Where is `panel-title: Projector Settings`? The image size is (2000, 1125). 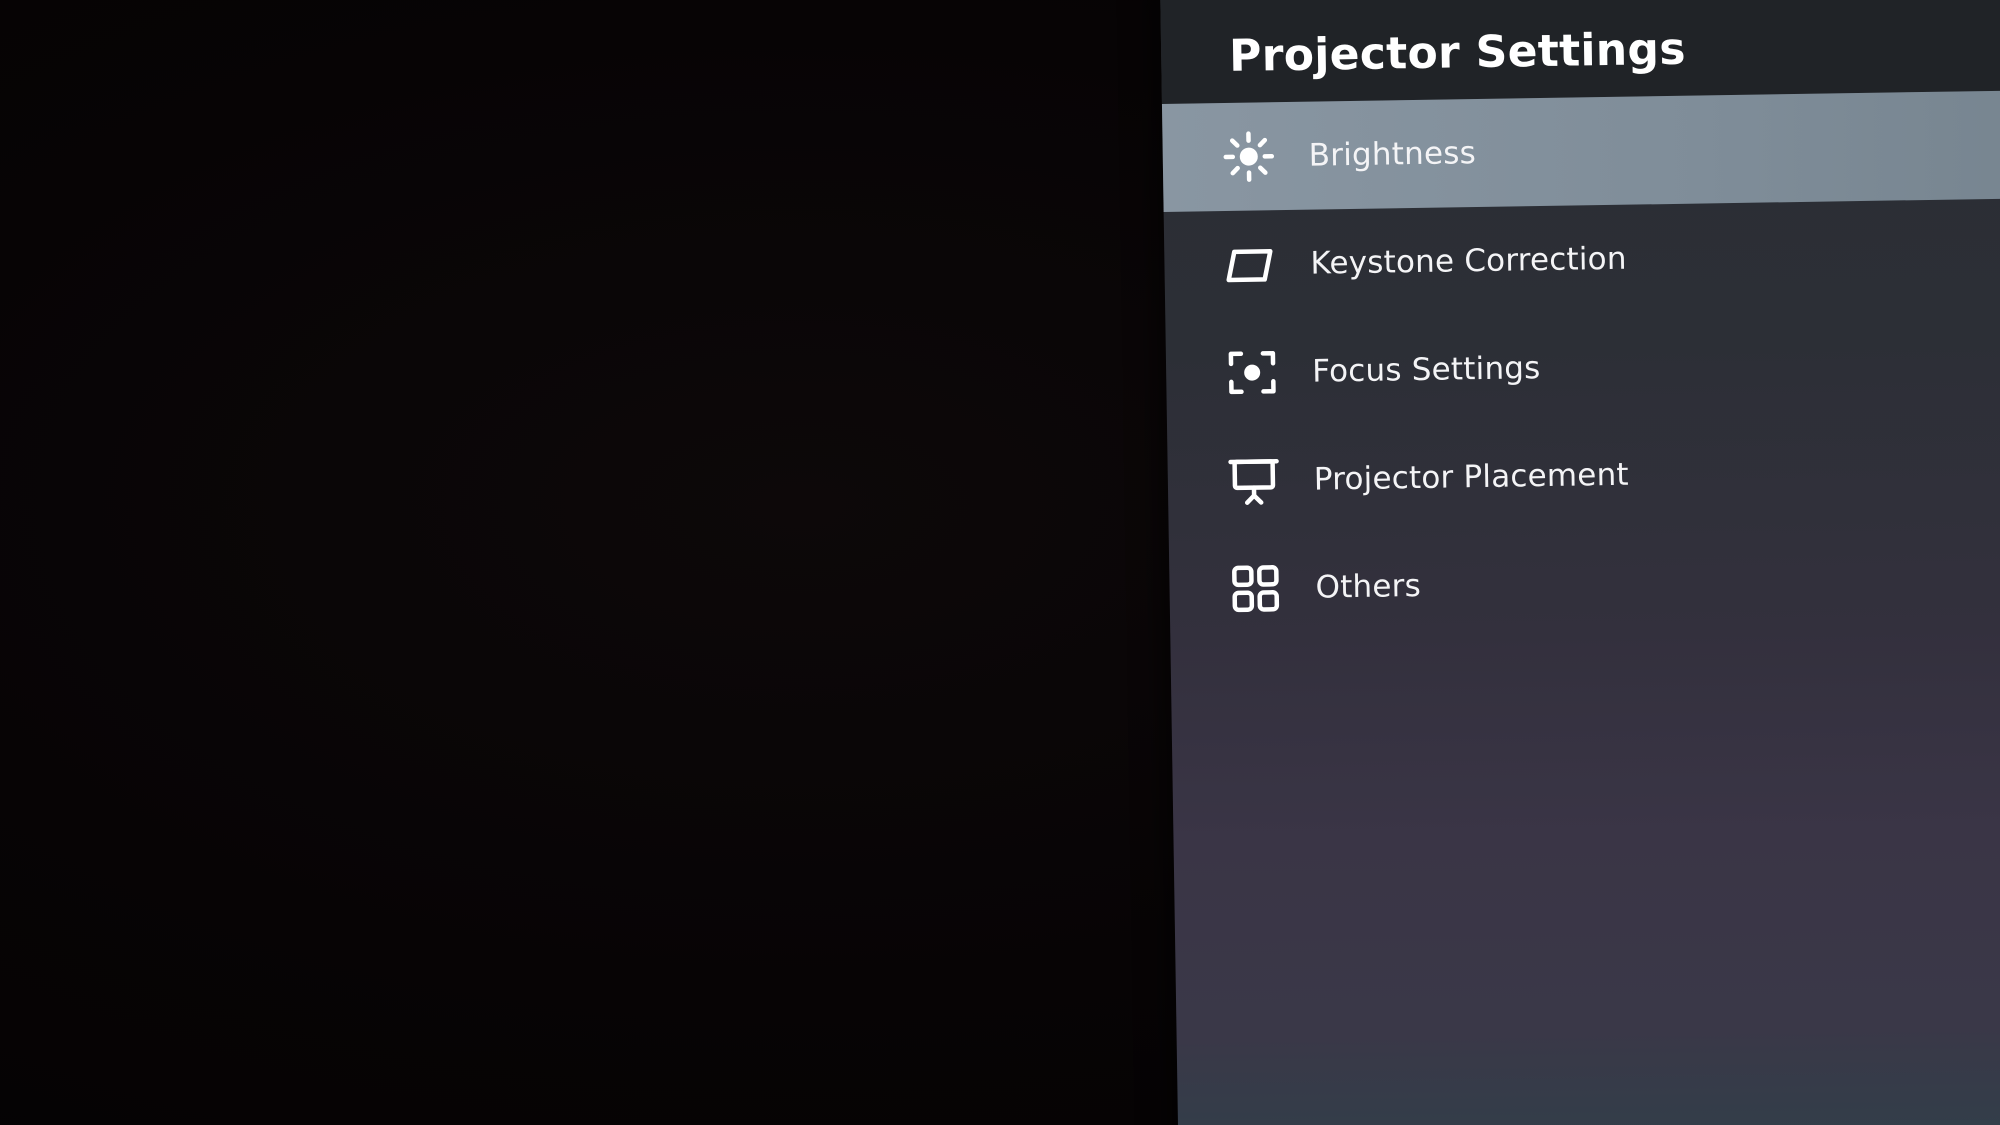
panel-title: Projector Settings is located at coordinates (1457, 52).